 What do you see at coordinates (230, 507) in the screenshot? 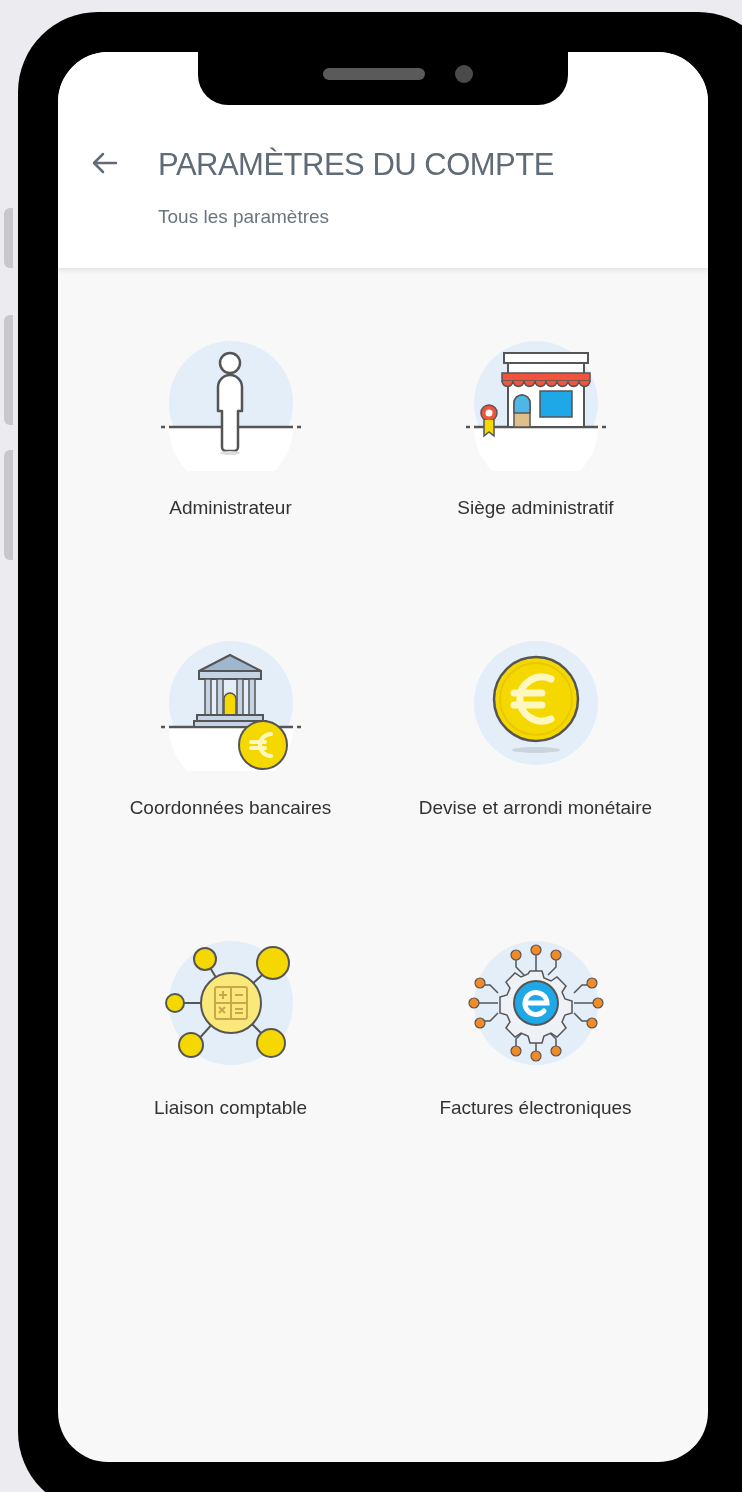
I see `setting-label: Administrateur` at bounding box center [230, 507].